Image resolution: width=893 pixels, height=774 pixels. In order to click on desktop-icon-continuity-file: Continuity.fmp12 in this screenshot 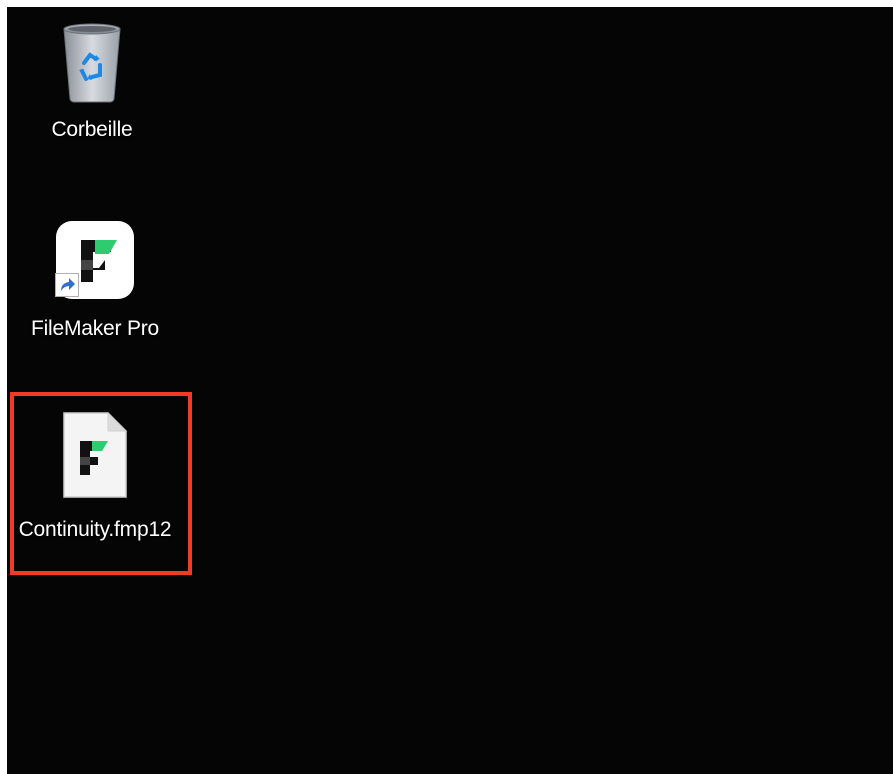, I will do `click(96, 482)`.